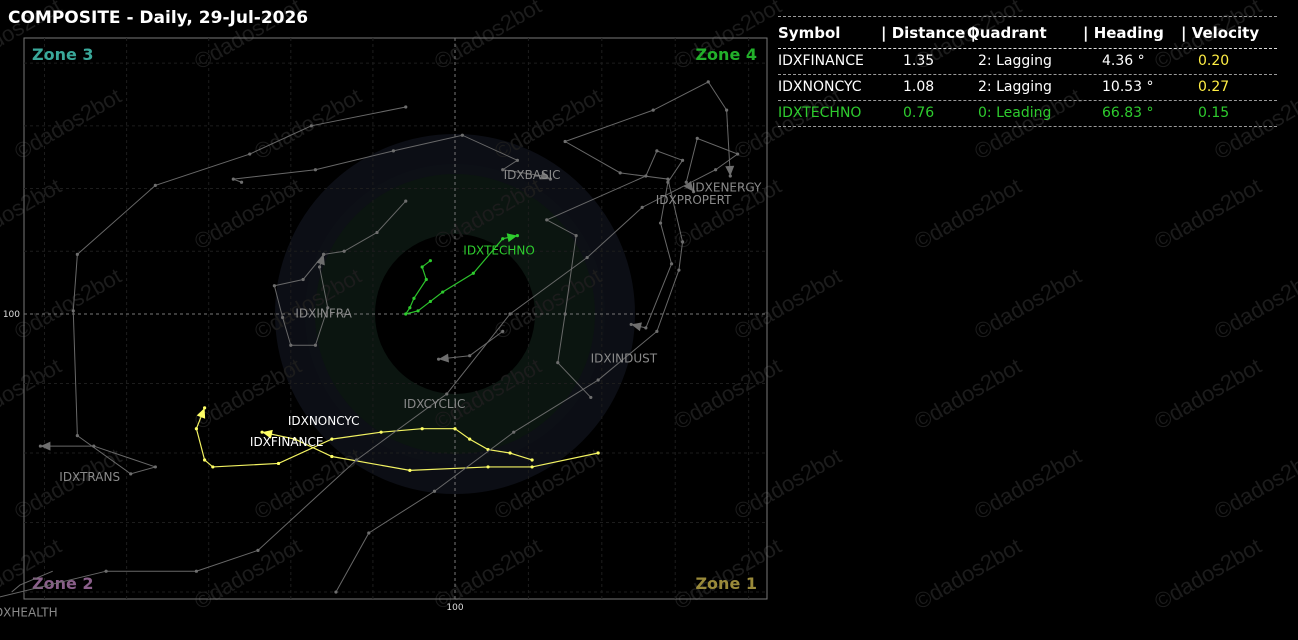  What do you see at coordinates (820, 87) in the screenshot?
I see `cell-symbol: IDXNONCYC` at bounding box center [820, 87].